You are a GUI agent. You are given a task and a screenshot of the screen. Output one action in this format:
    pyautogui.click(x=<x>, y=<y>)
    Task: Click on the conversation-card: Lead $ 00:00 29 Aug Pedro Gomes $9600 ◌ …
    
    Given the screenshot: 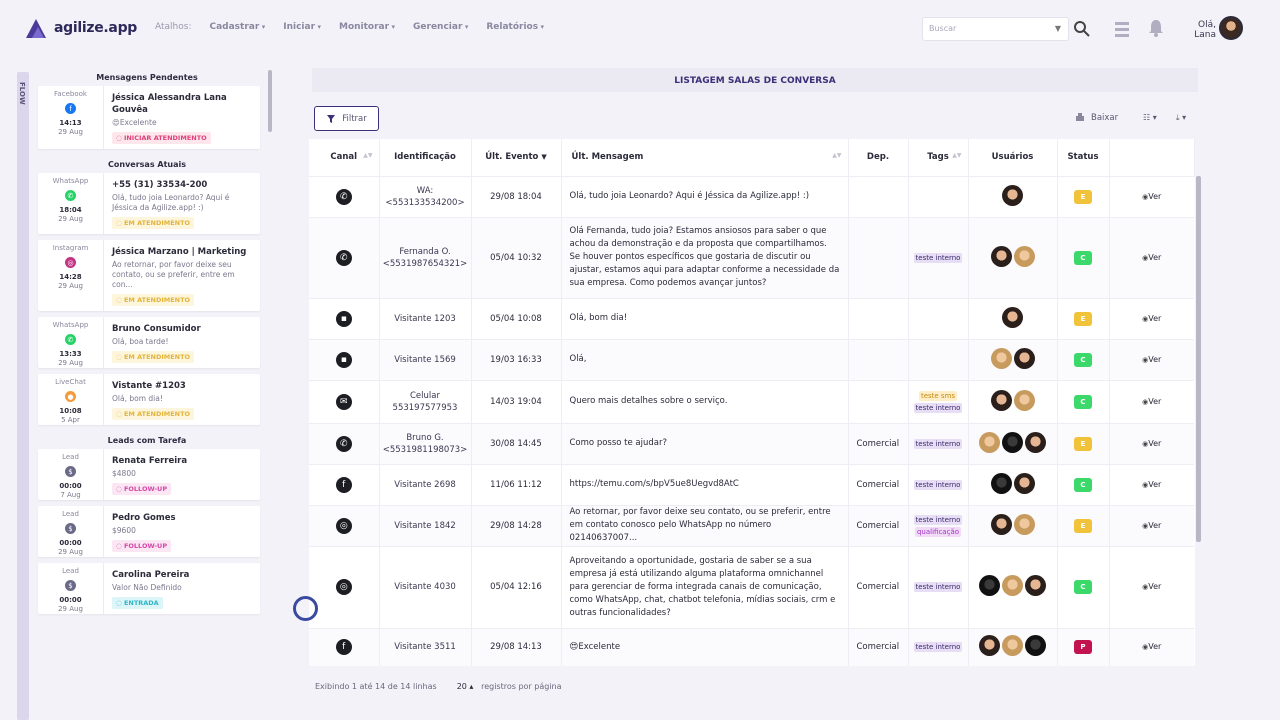 What is the action you would take?
    pyautogui.click(x=149, y=531)
    